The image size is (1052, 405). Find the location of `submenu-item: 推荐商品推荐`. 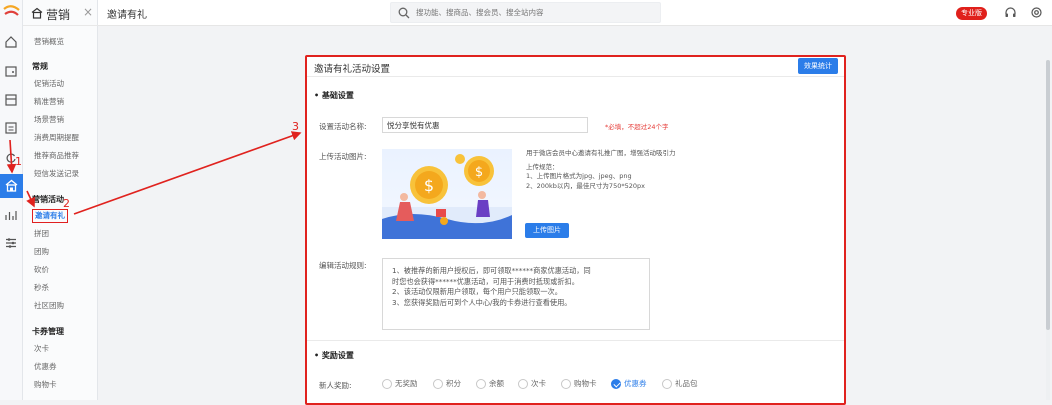

submenu-item: 推荐商品推荐 is located at coordinates (56, 156).